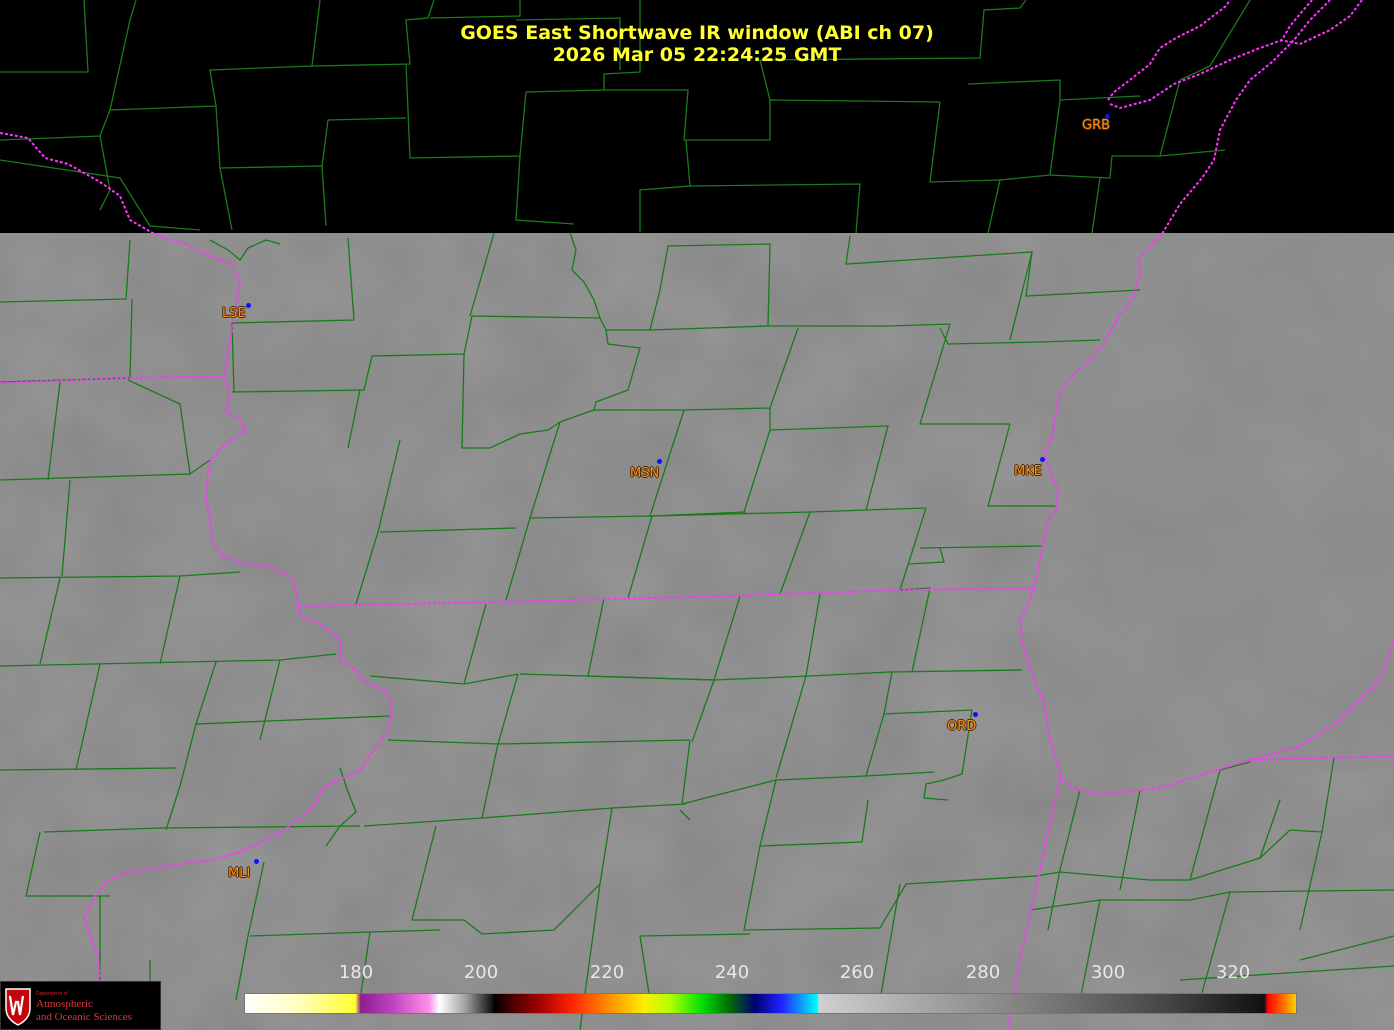 This screenshot has width=1394, height=1030. Describe the element at coordinates (607, 972) in the screenshot. I see `colorbar-tick: 220` at that location.